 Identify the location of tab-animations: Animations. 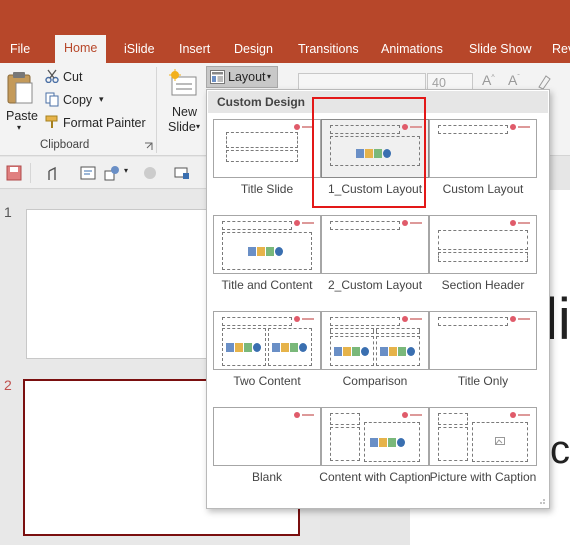
(412, 50).